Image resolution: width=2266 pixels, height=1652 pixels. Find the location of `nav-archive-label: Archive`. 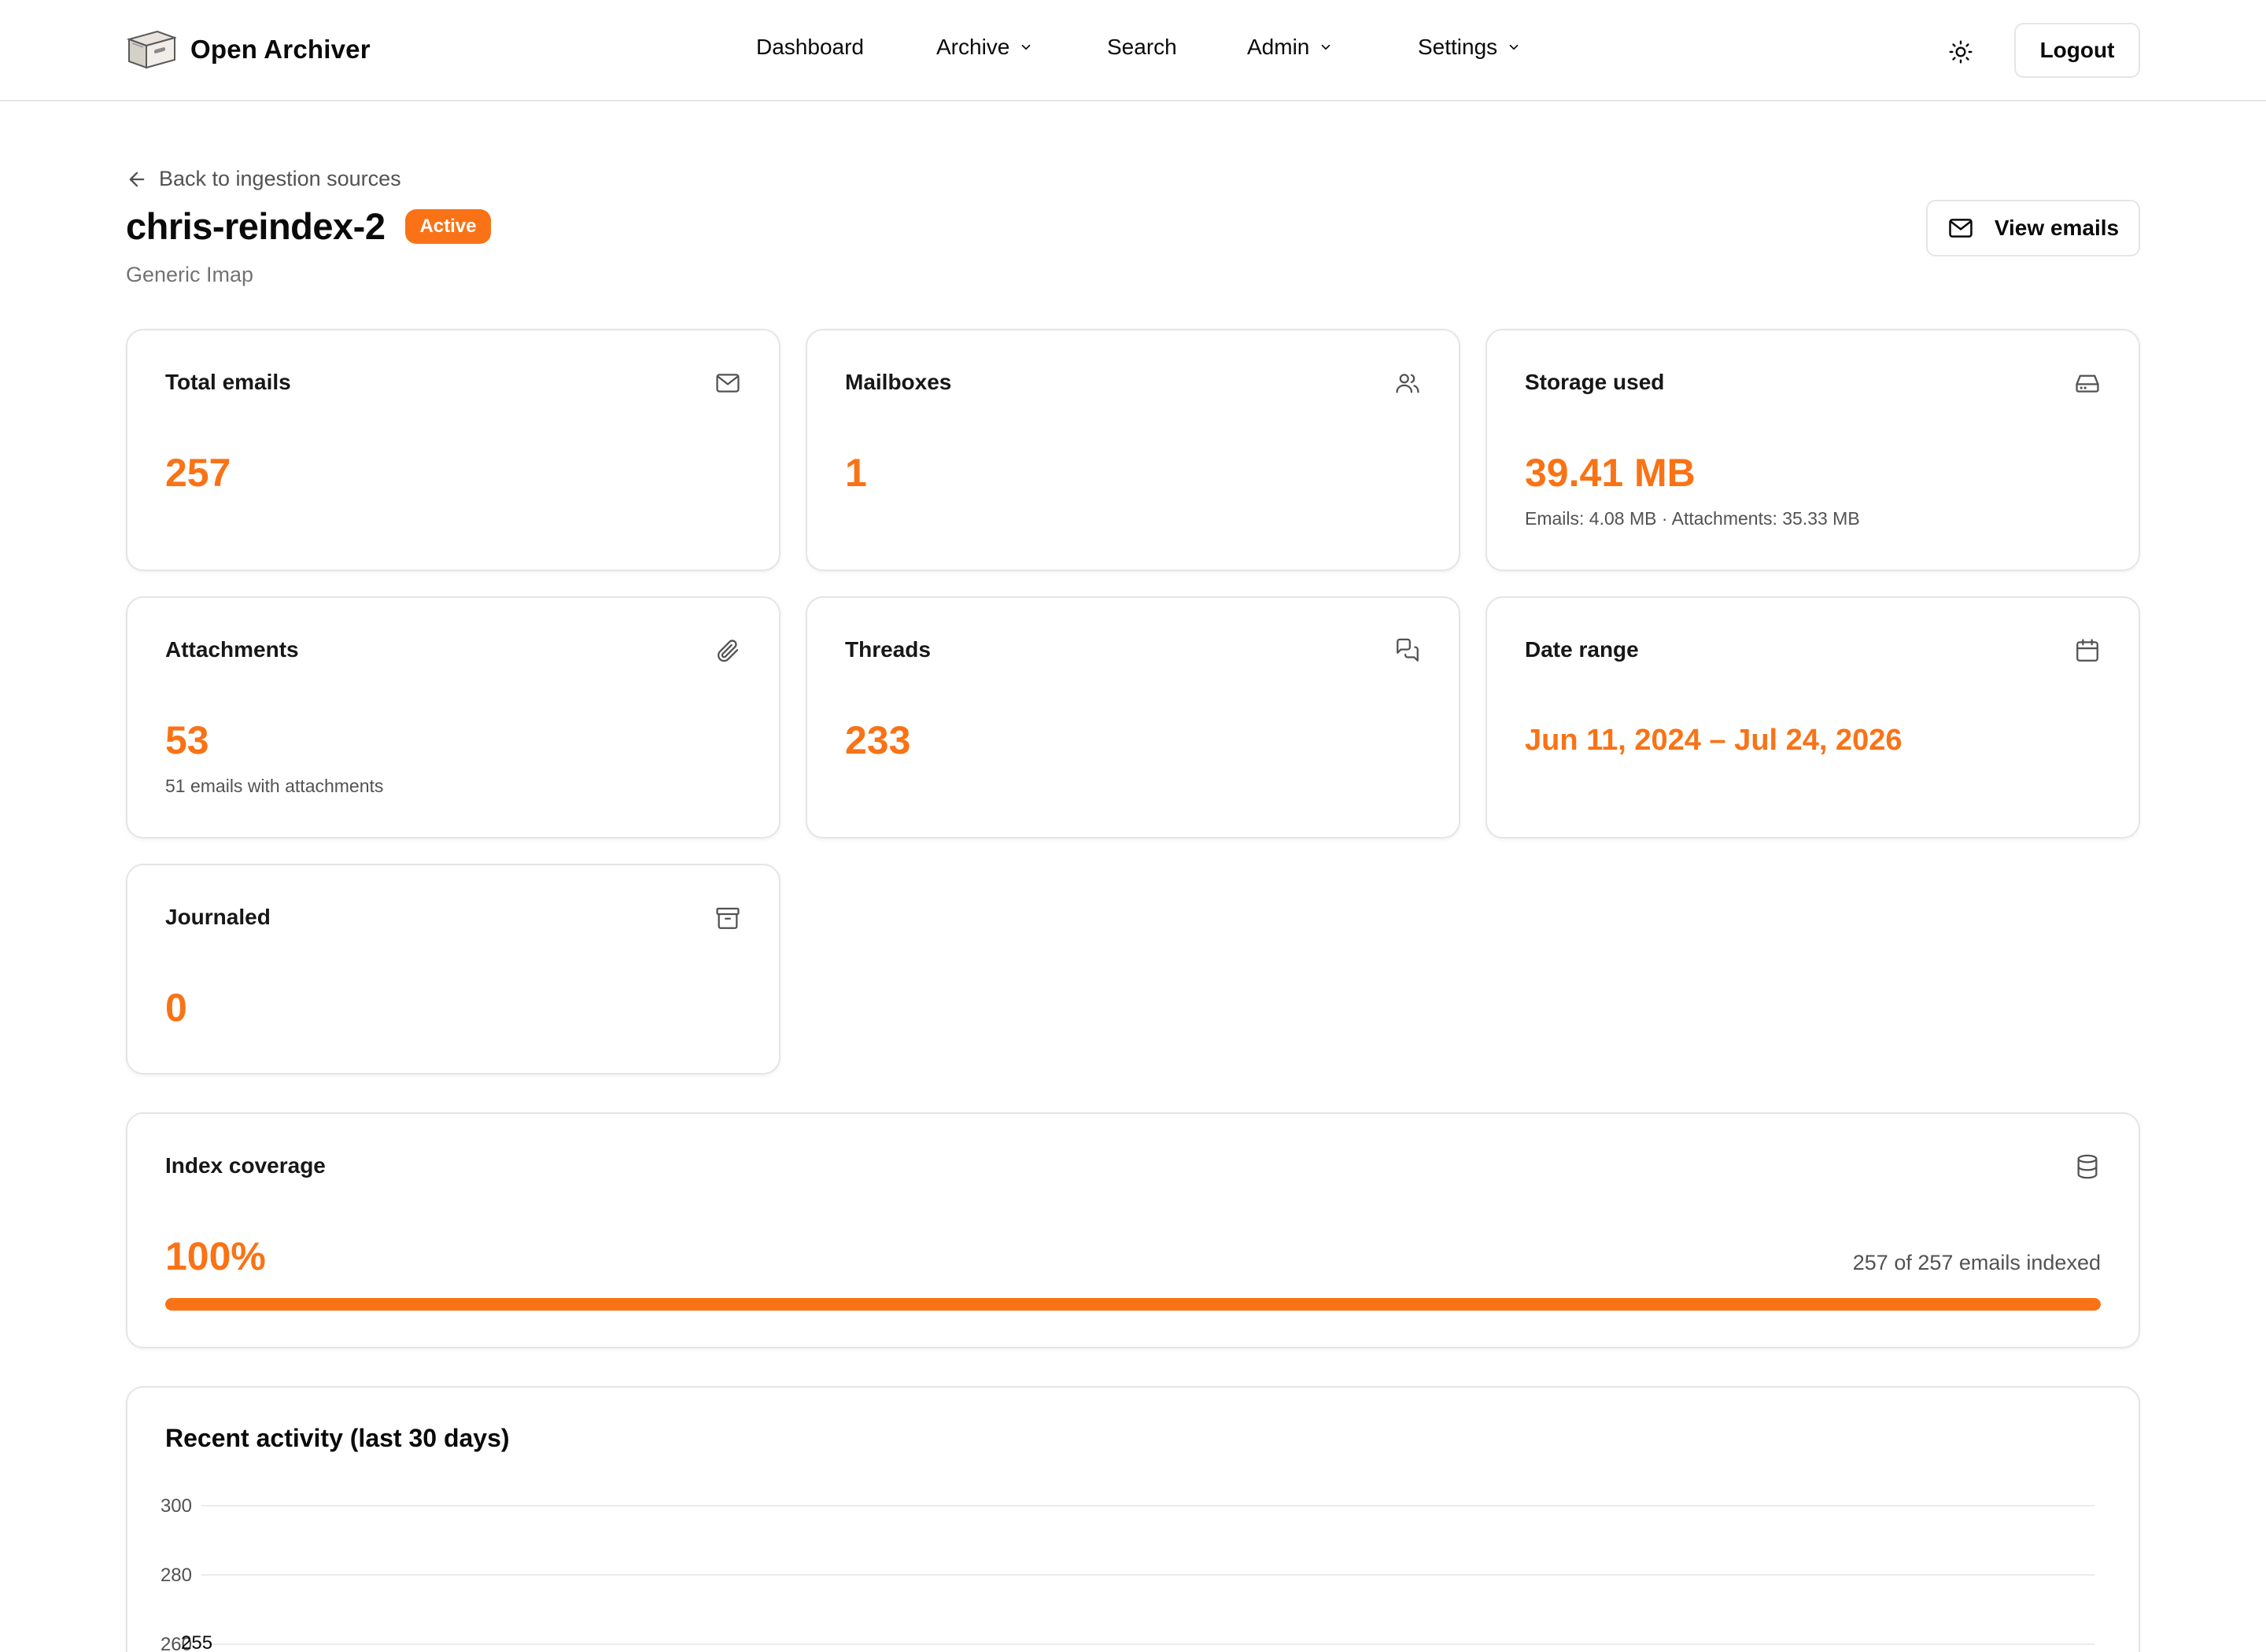

nav-archive-label: Archive is located at coordinates (973, 47).